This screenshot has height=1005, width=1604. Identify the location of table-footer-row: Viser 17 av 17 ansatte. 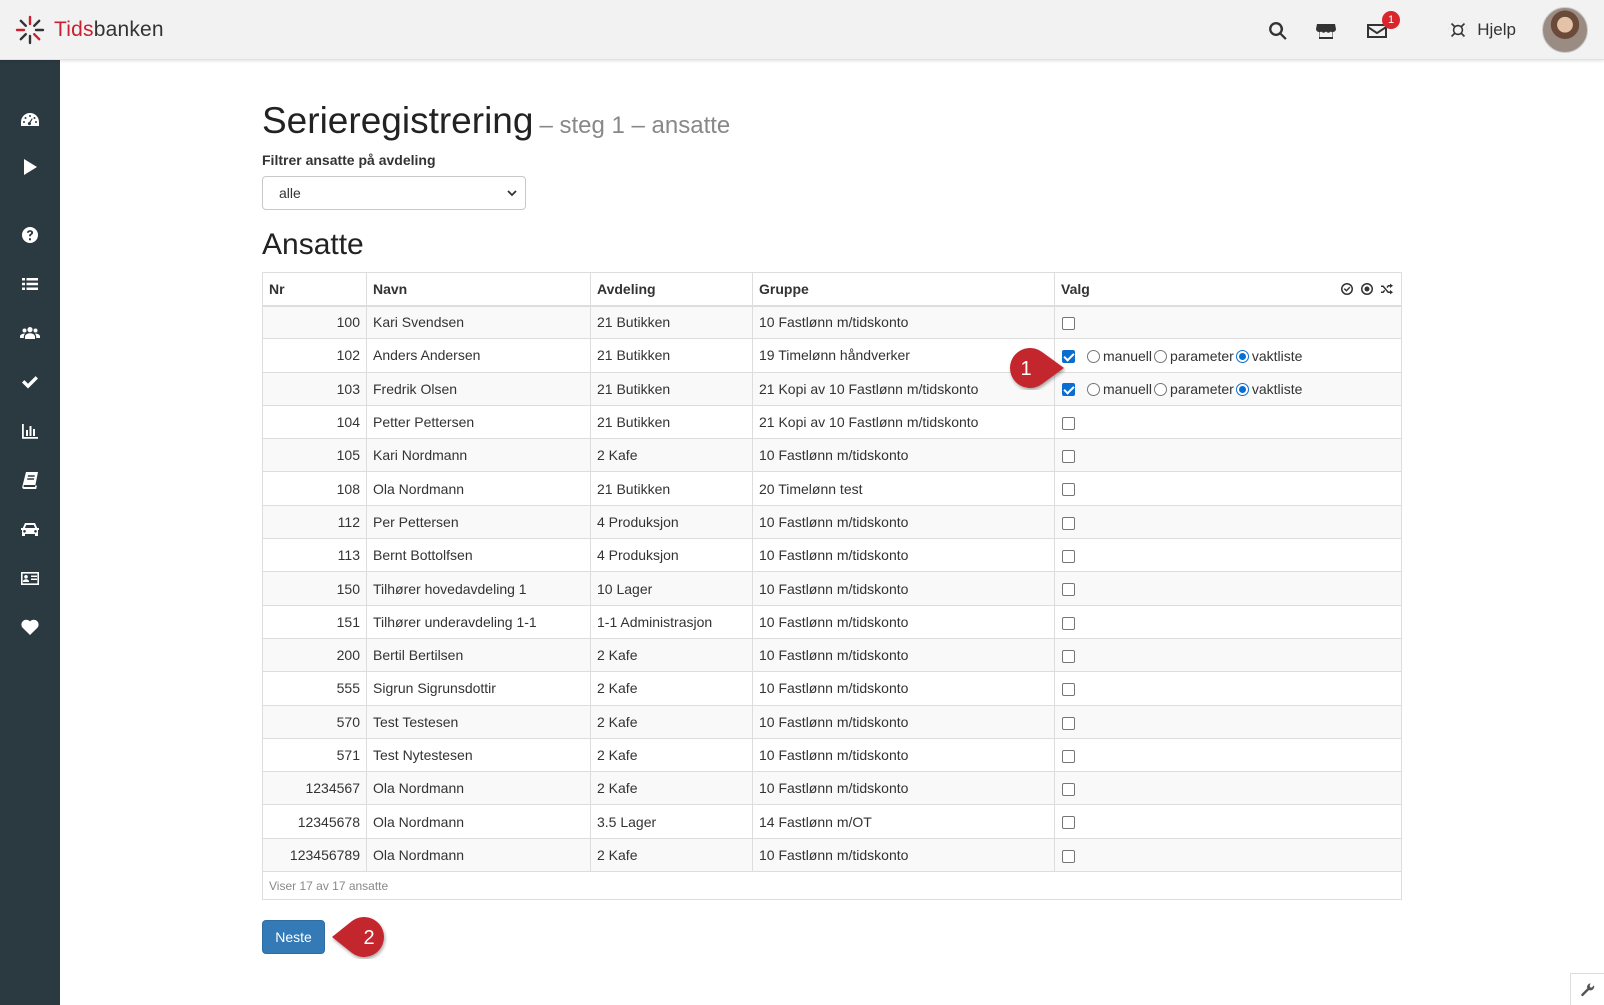
(832, 886).